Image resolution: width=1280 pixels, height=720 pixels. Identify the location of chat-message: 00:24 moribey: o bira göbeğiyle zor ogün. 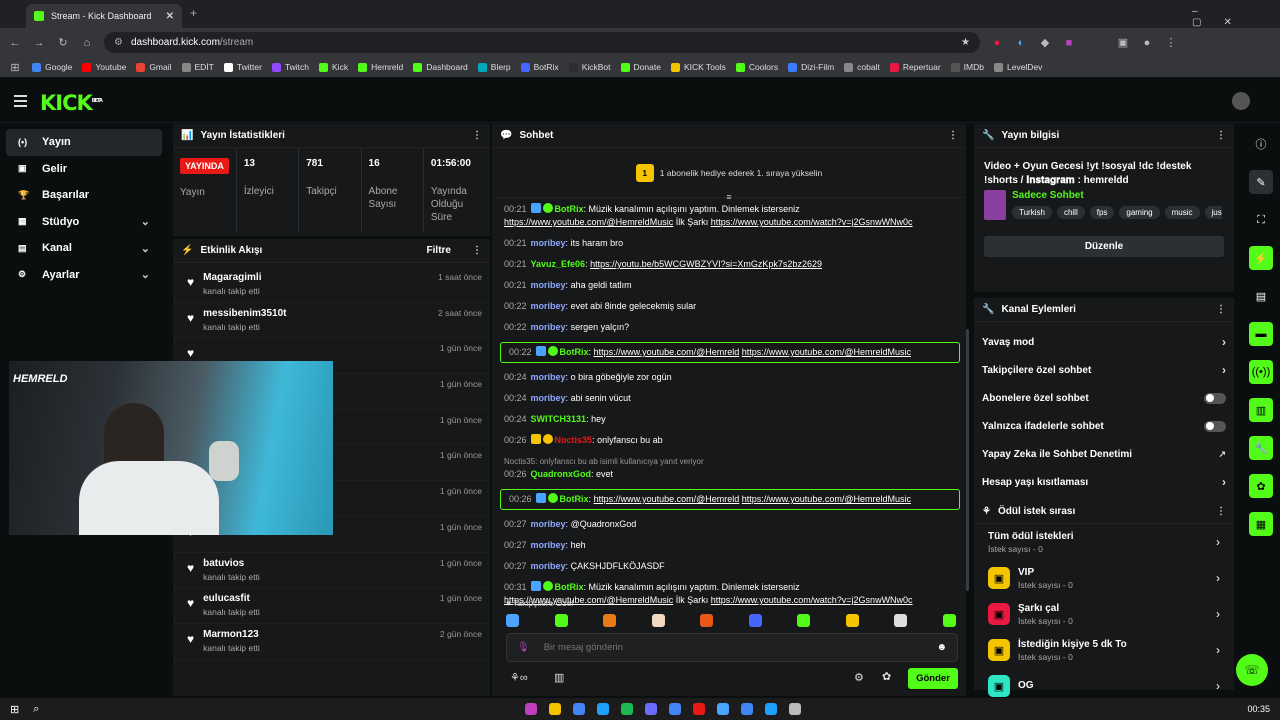
(729, 377).